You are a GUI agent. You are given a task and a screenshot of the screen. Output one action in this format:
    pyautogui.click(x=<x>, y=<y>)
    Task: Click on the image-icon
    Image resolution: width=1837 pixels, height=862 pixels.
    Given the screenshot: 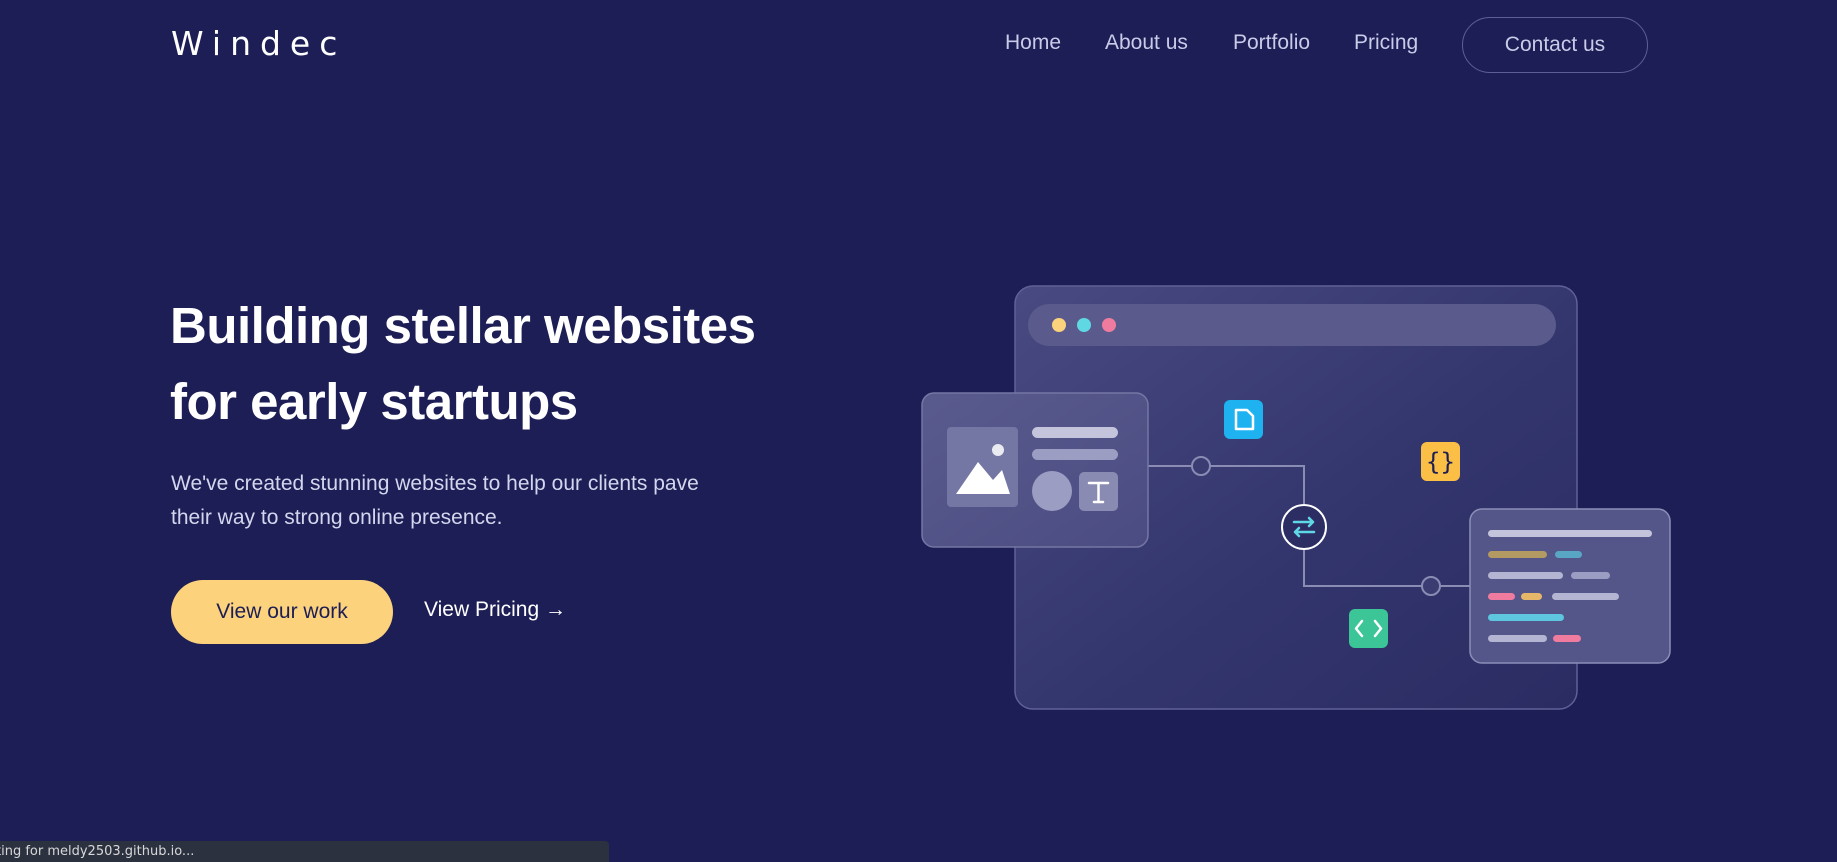 What is the action you would take?
    pyautogui.click(x=982, y=467)
    